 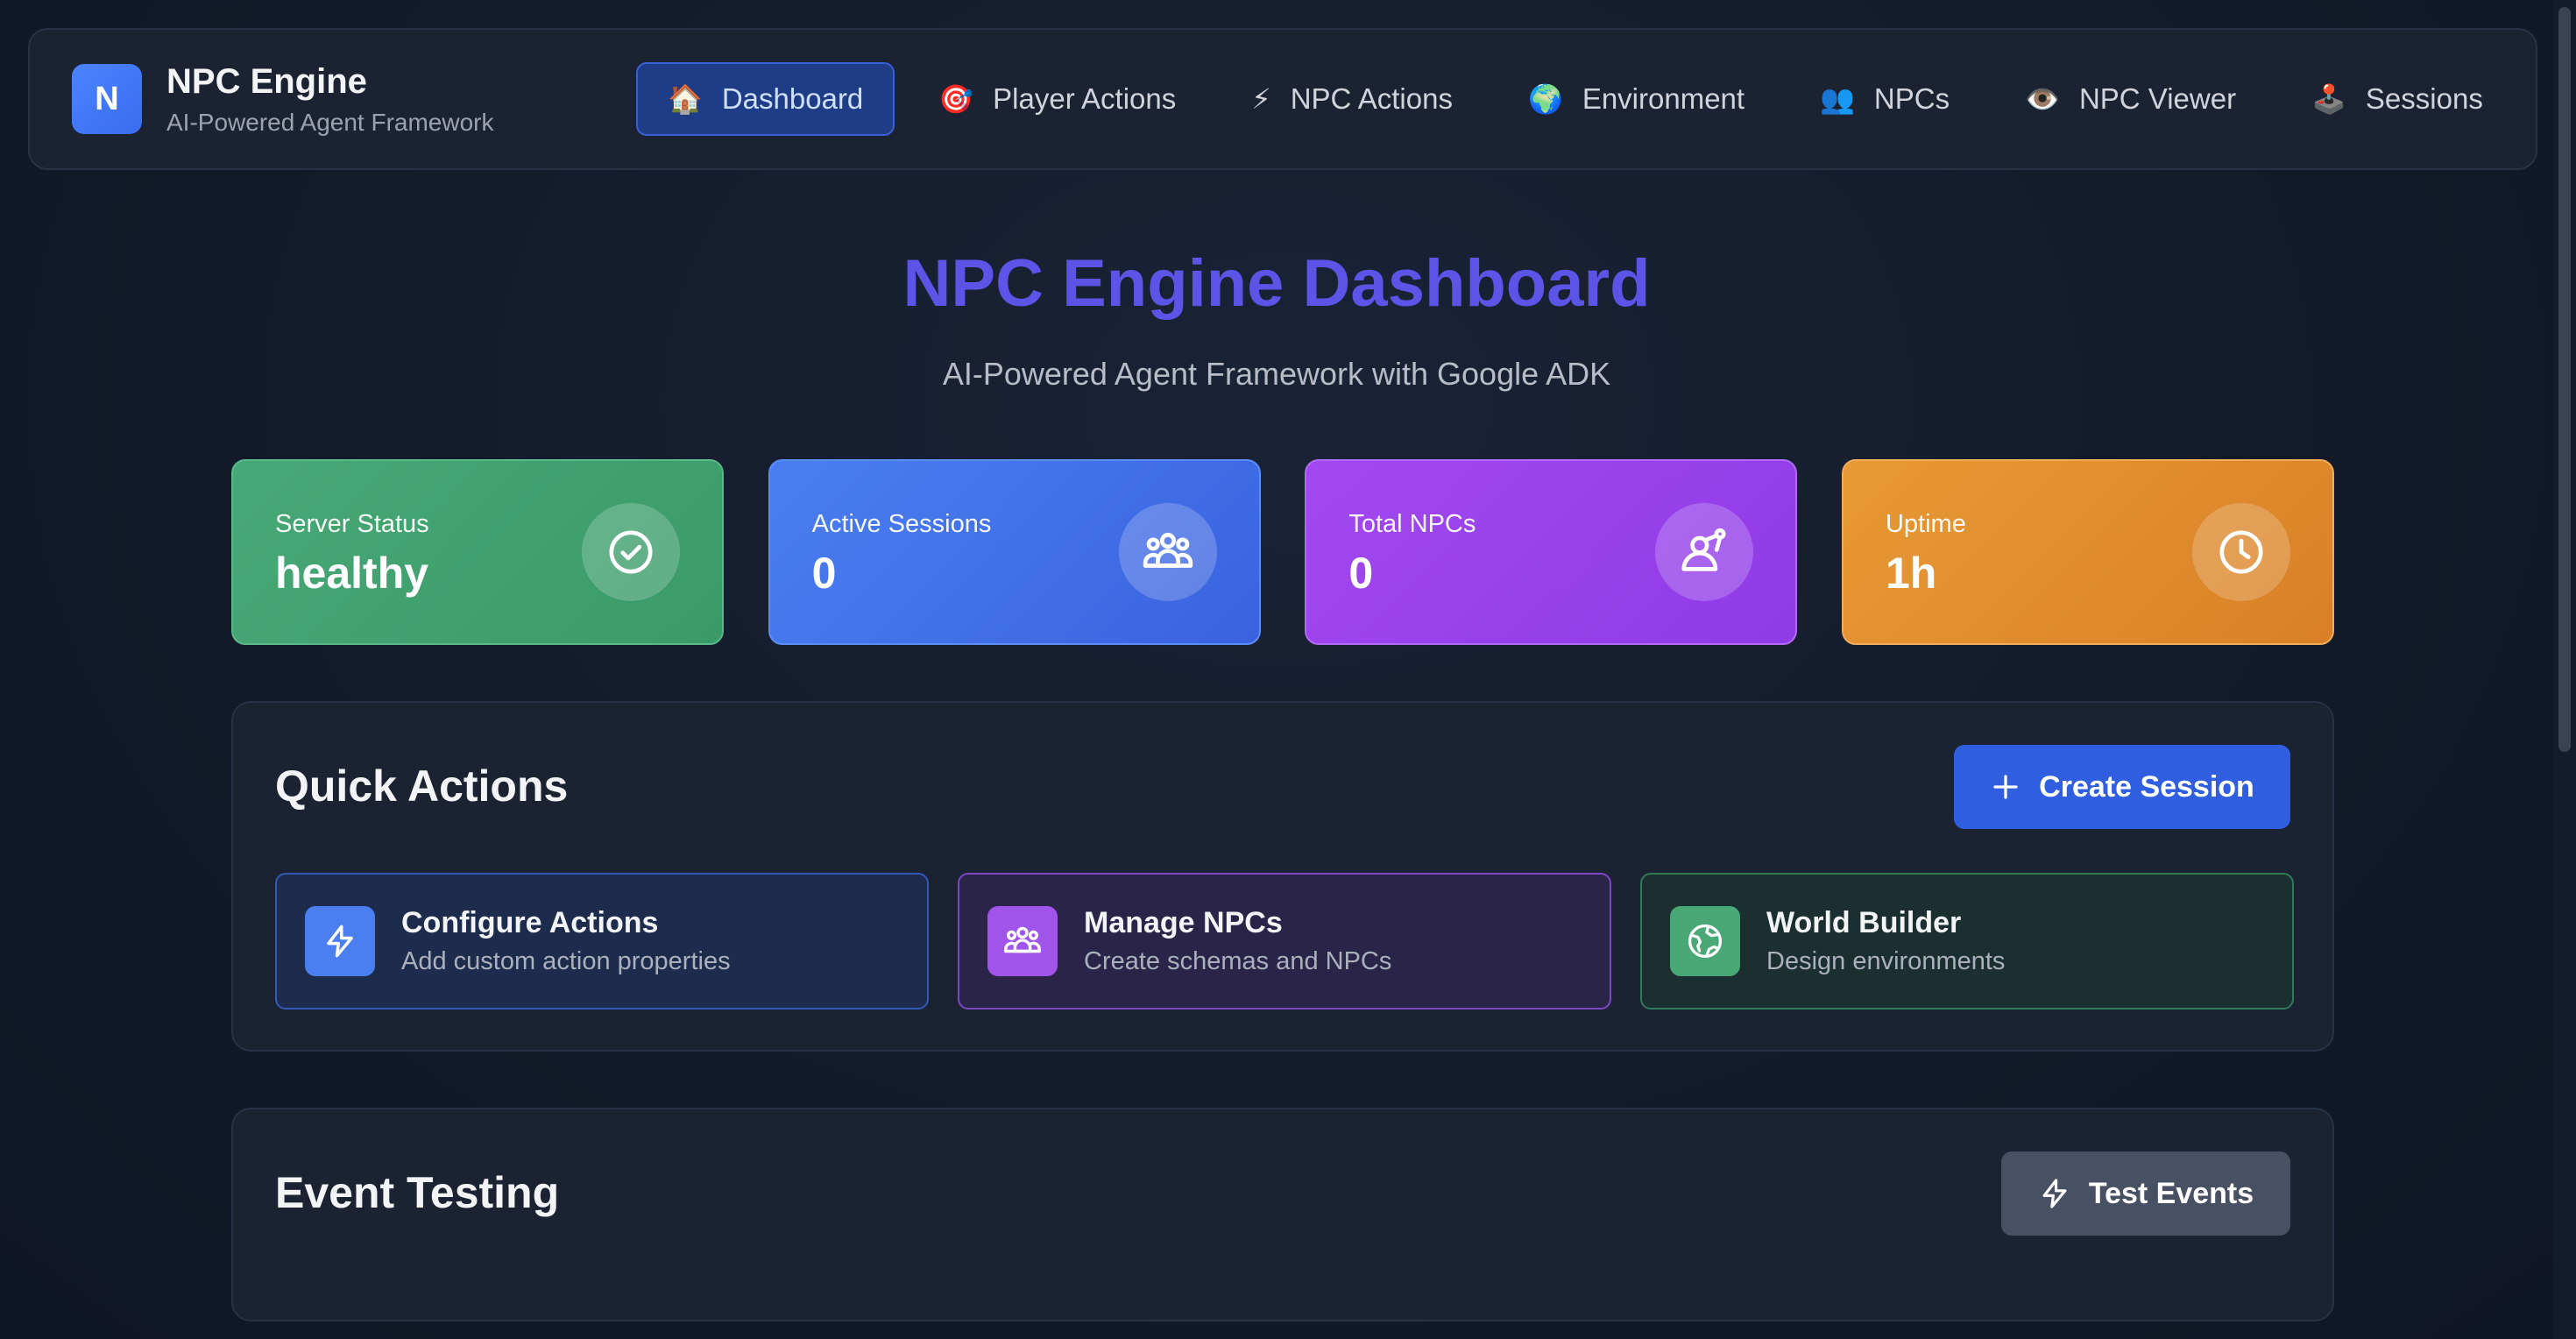 What do you see at coordinates (422, 786) in the screenshot?
I see `quick-actions-title: Quick Actions` at bounding box center [422, 786].